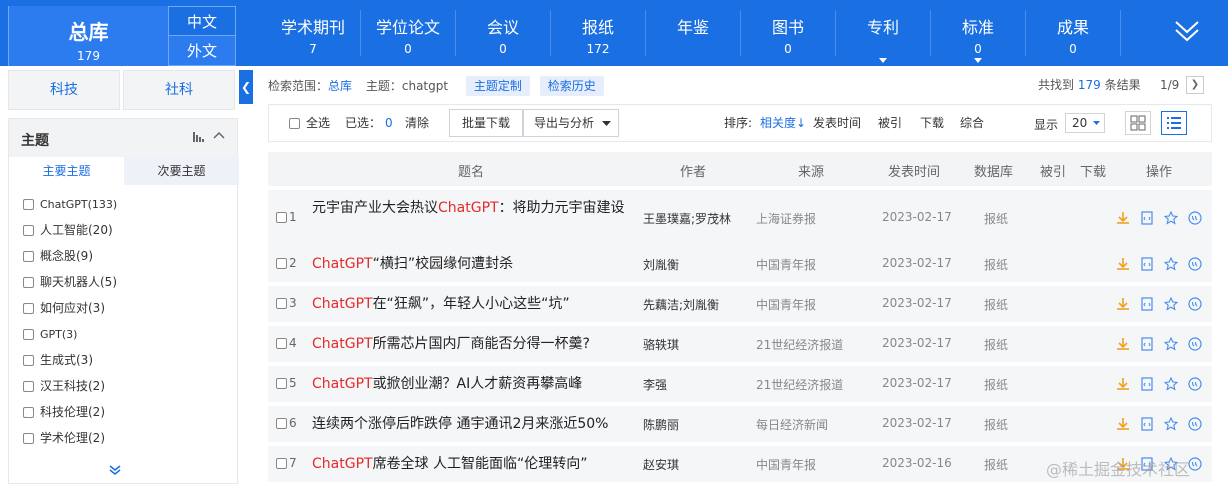  Describe the element at coordinates (202, 21) in the screenshot. I see `lang-chinese-tab: 中文` at that location.